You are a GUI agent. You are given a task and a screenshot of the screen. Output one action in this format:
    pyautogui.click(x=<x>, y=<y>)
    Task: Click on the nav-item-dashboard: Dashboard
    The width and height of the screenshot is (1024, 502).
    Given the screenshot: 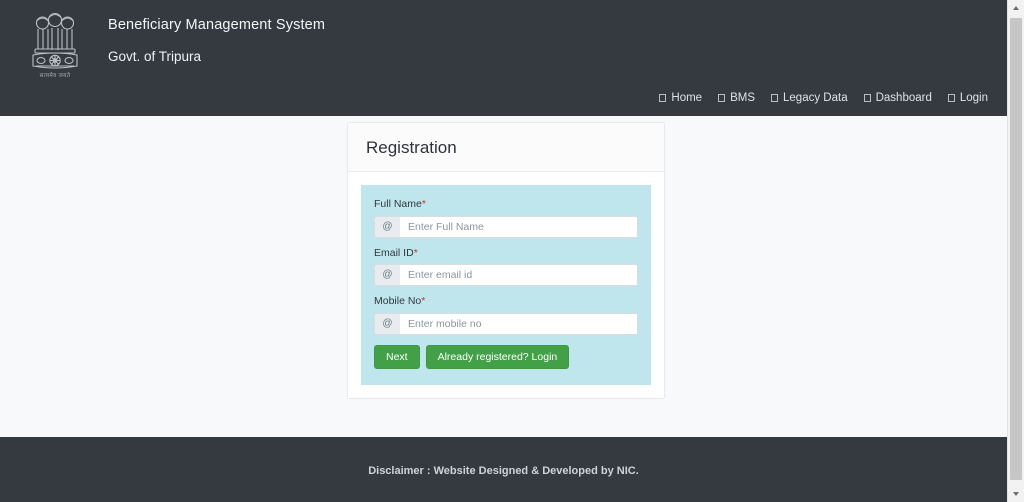 What is the action you would take?
    pyautogui.click(x=898, y=99)
    